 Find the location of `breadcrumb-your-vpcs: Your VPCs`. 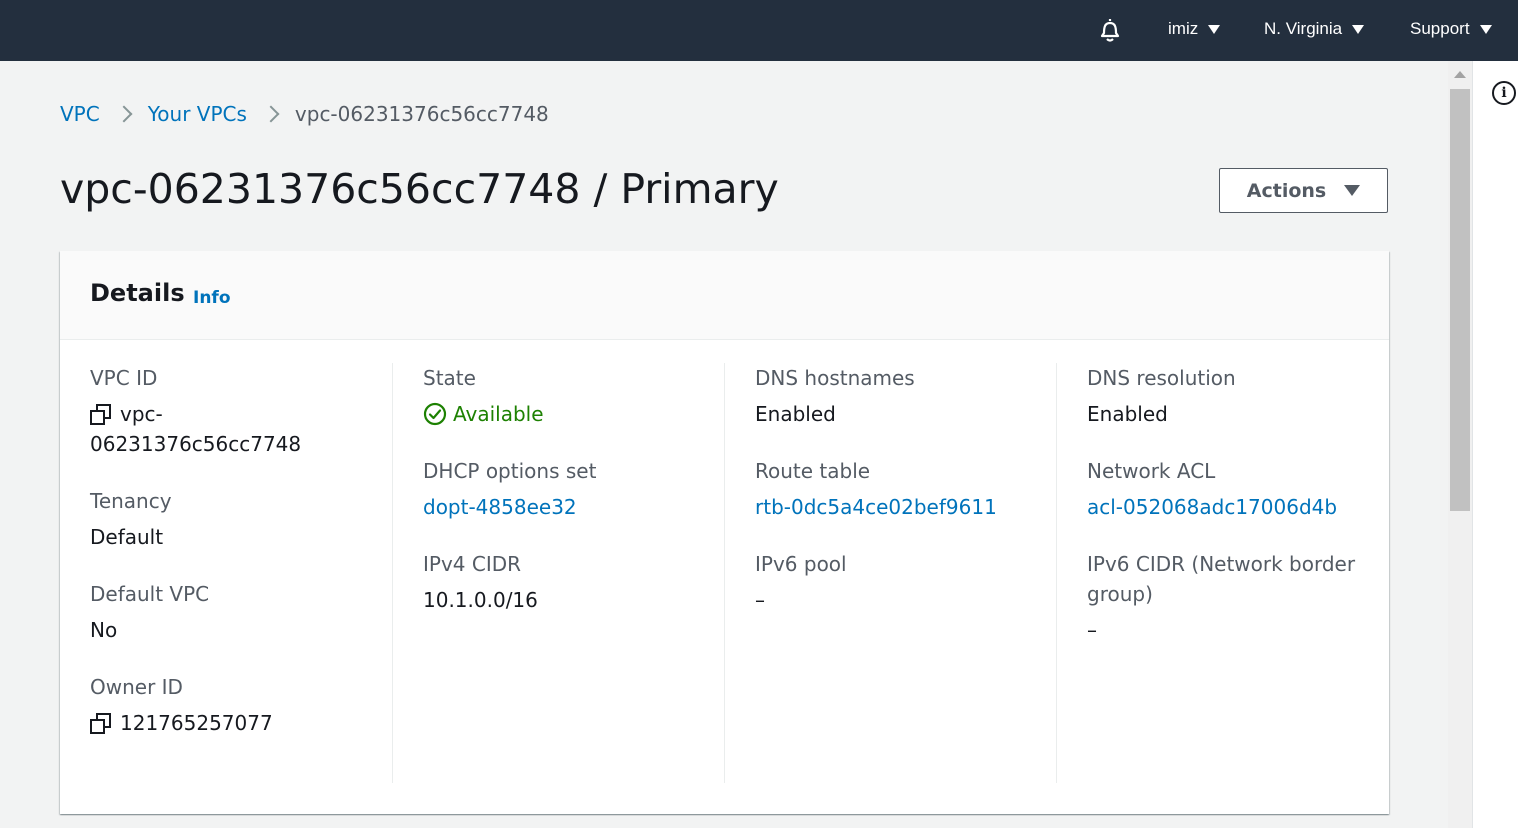

breadcrumb-your-vpcs: Your VPCs is located at coordinates (197, 114).